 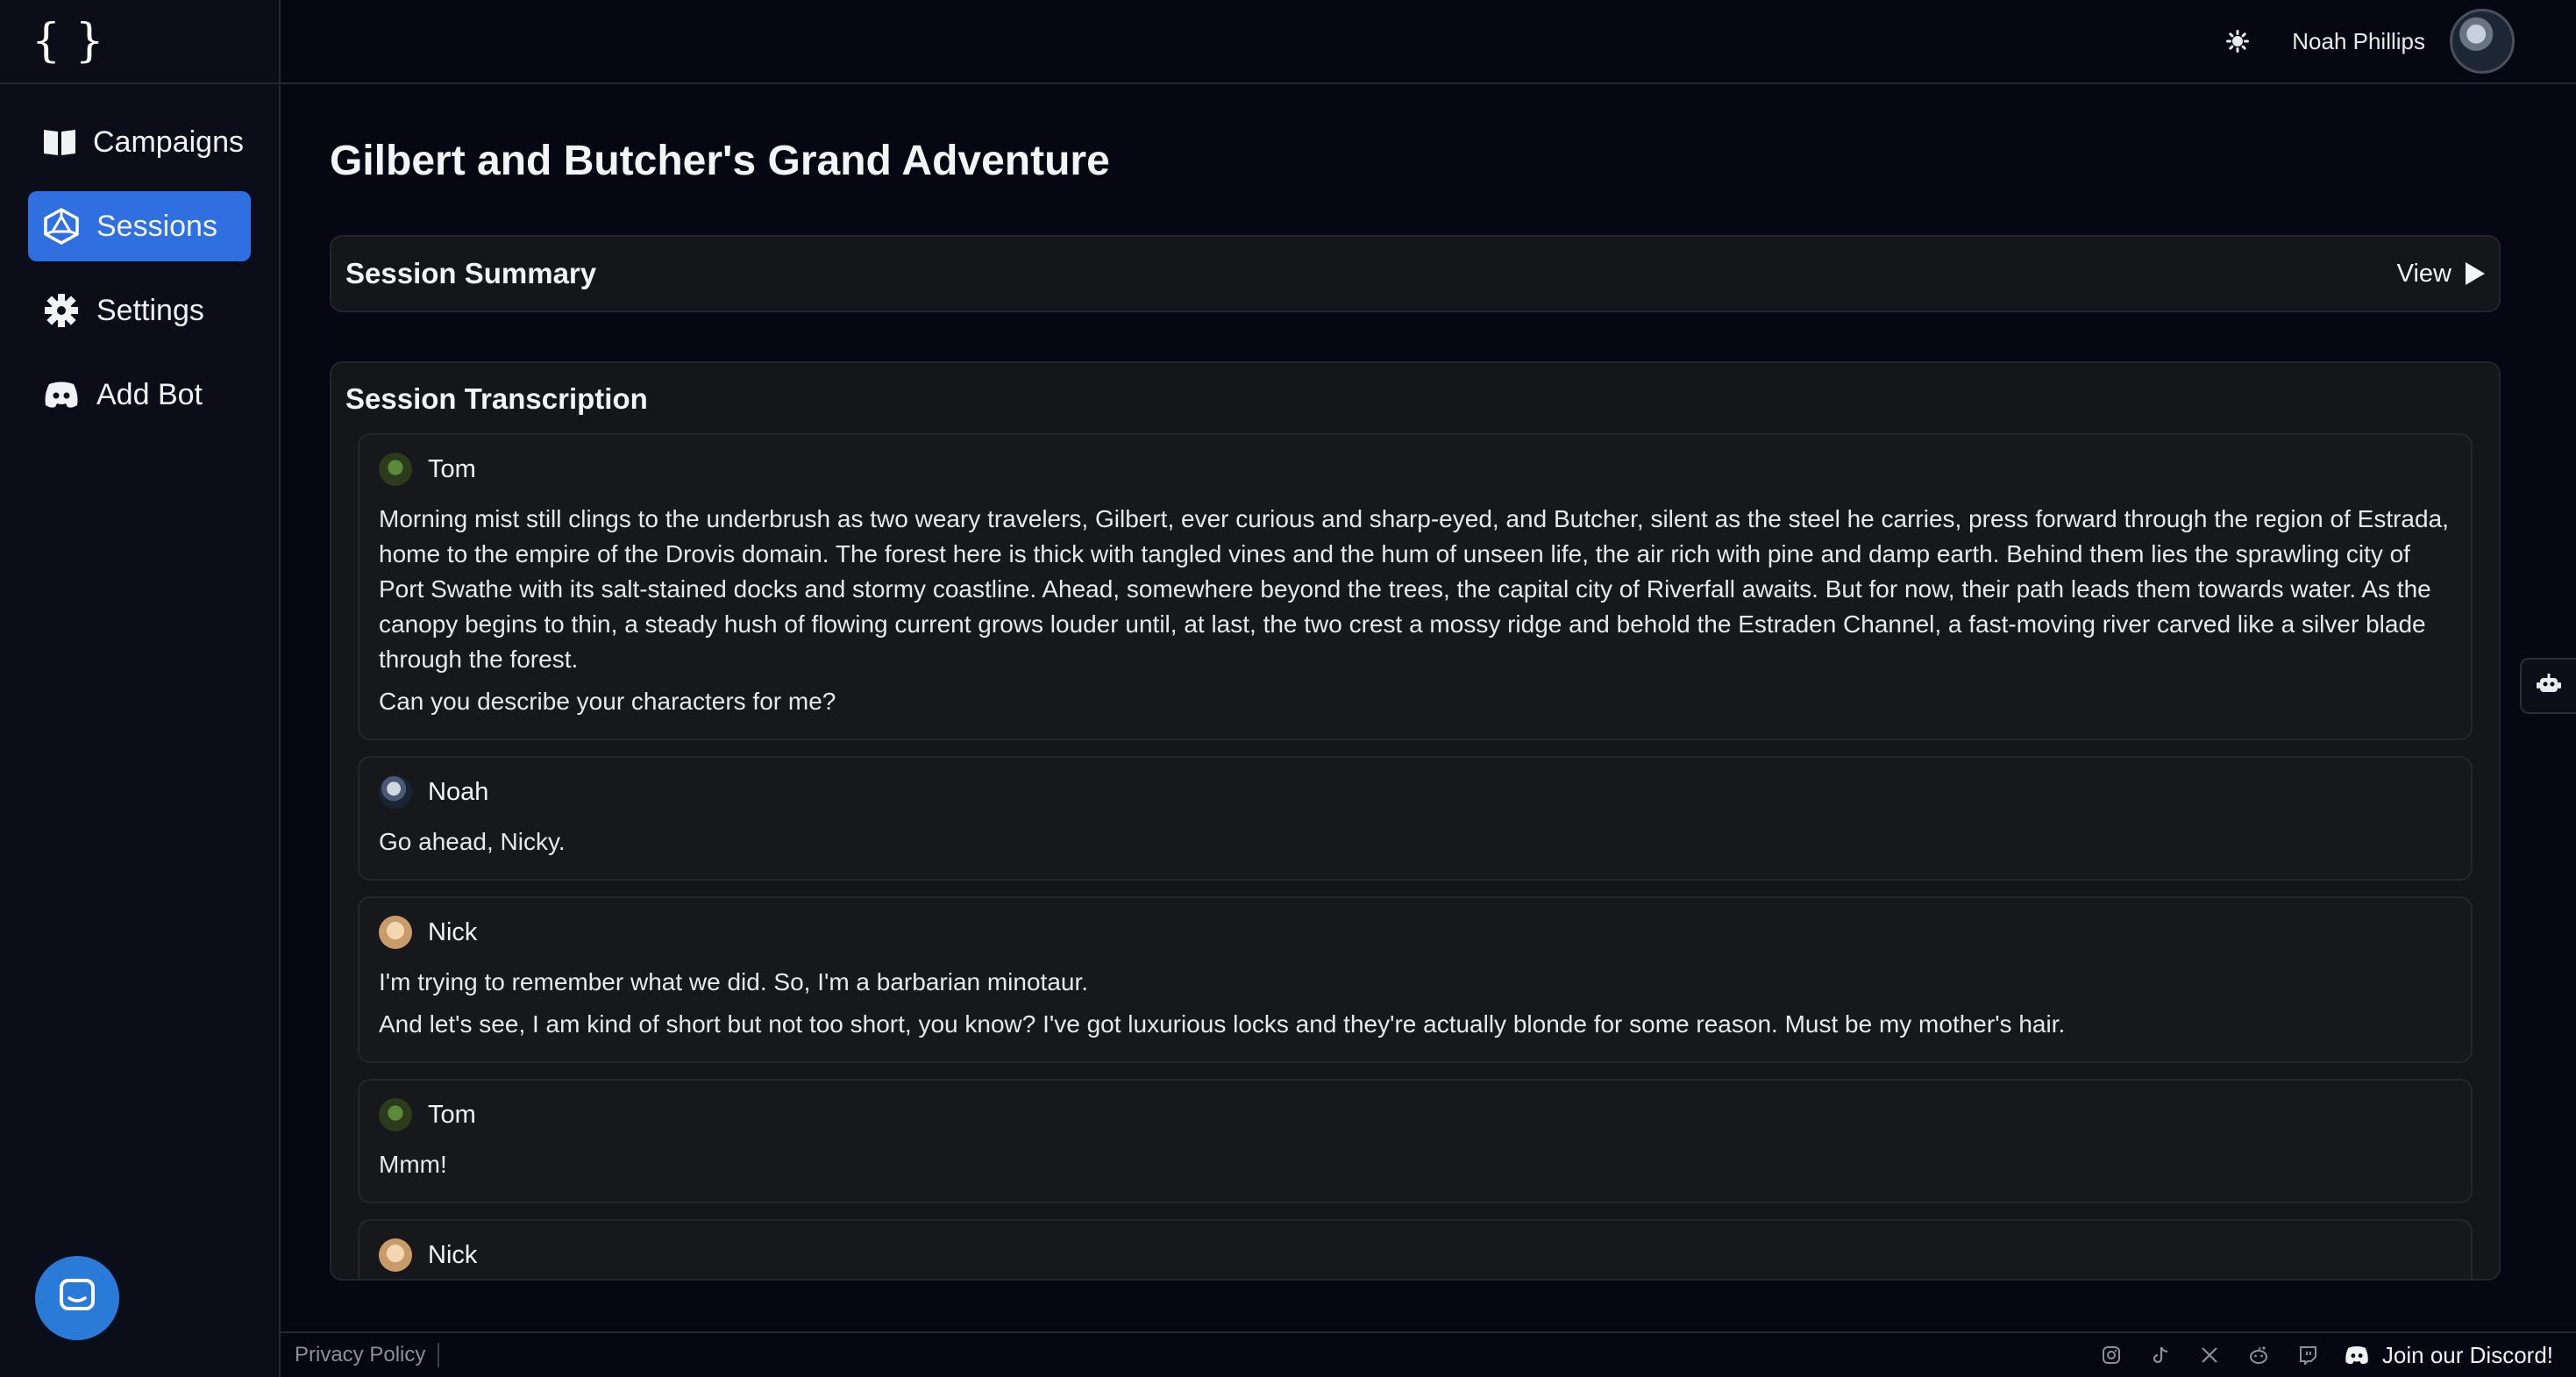 What do you see at coordinates (2308, 1355) in the screenshot?
I see `twitch-icon` at bounding box center [2308, 1355].